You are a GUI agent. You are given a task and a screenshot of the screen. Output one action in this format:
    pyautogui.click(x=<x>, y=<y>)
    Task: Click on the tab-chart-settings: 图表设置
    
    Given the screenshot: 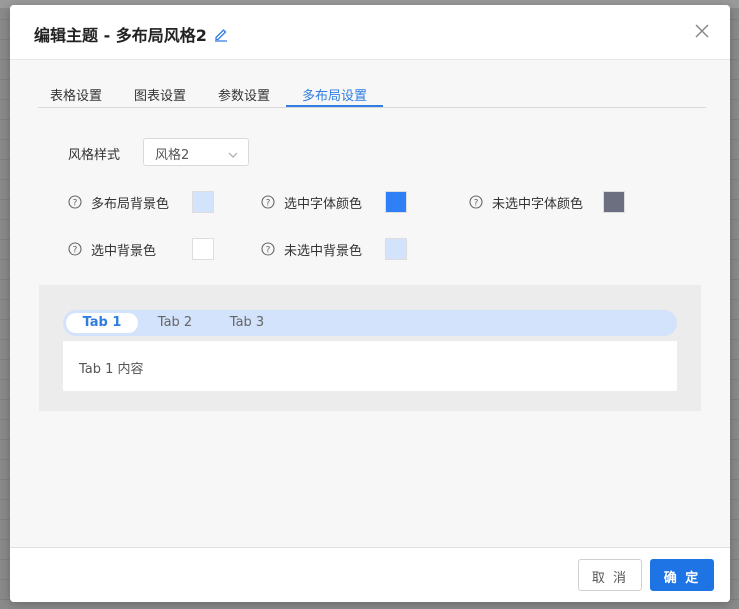 What is the action you would take?
    pyautogui.click(x=160, y=94)
    